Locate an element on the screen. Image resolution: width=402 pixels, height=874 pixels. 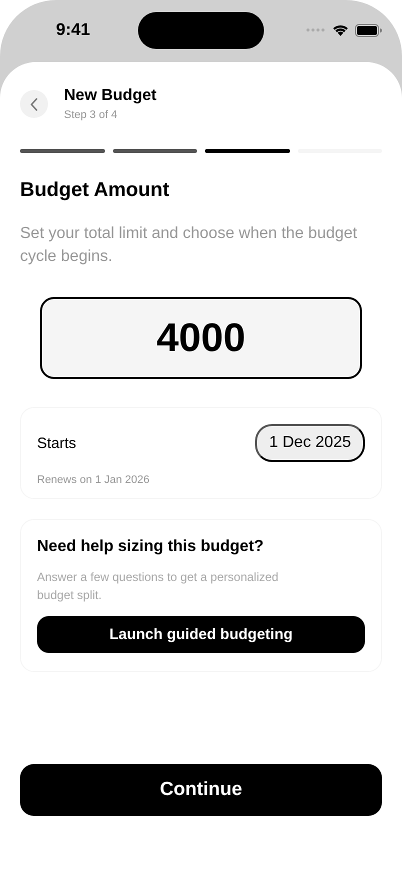
battery-icon is located at coordinates (368, 30).